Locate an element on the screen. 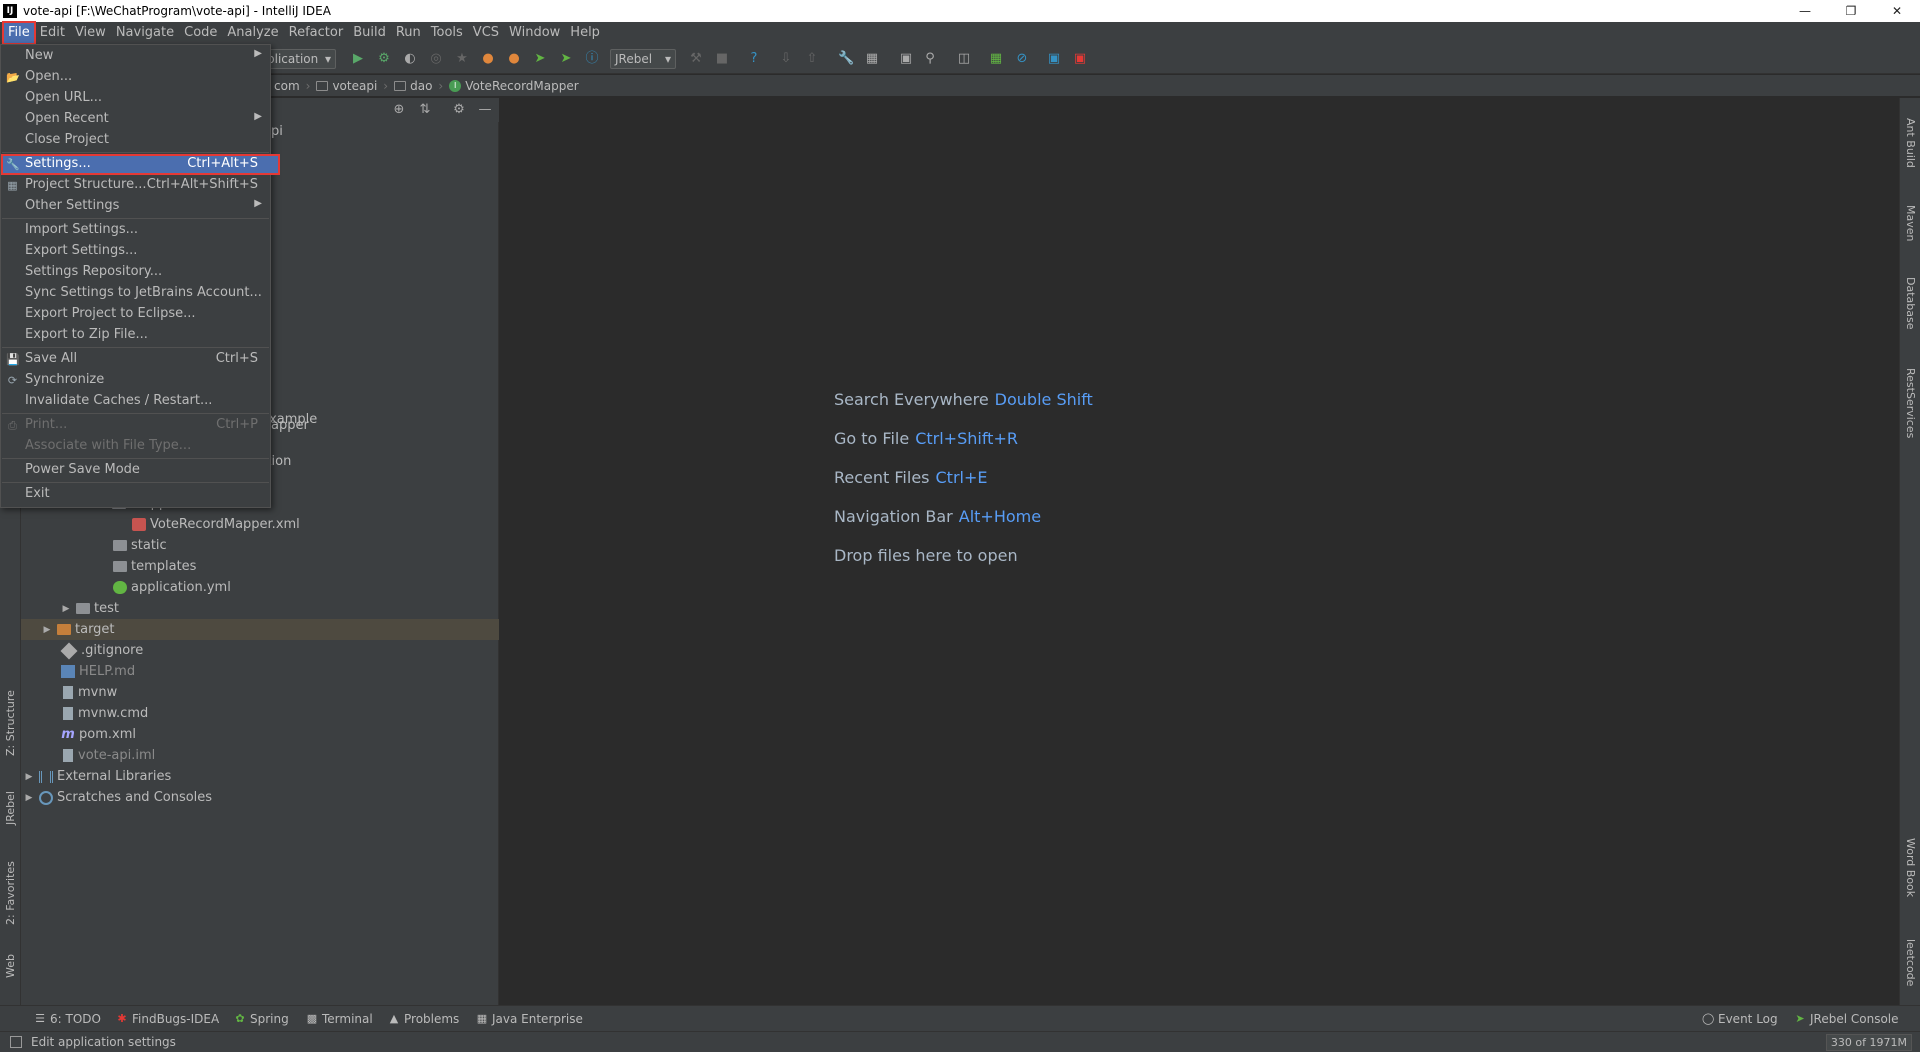 The width and height of the screenshot is (1920, 1052). tree-item-selected: ▶ target is located at coordinates (260, 629).